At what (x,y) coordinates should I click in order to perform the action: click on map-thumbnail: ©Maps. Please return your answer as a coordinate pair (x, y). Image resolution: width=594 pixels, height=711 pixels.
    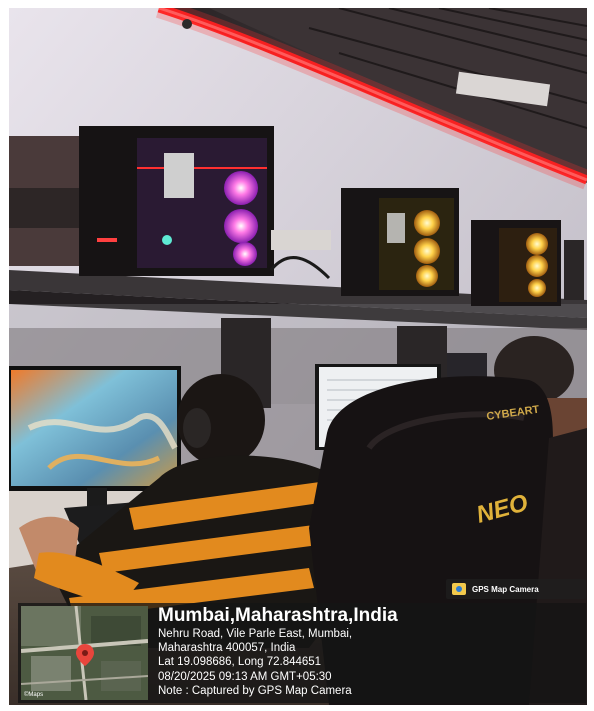
    Looking at the image, I should click on (84, 653).